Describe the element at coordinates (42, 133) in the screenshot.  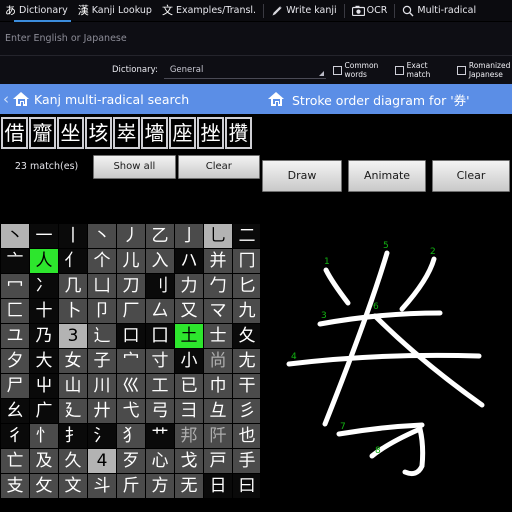
I see `kanji-chip: 齏` at that location.